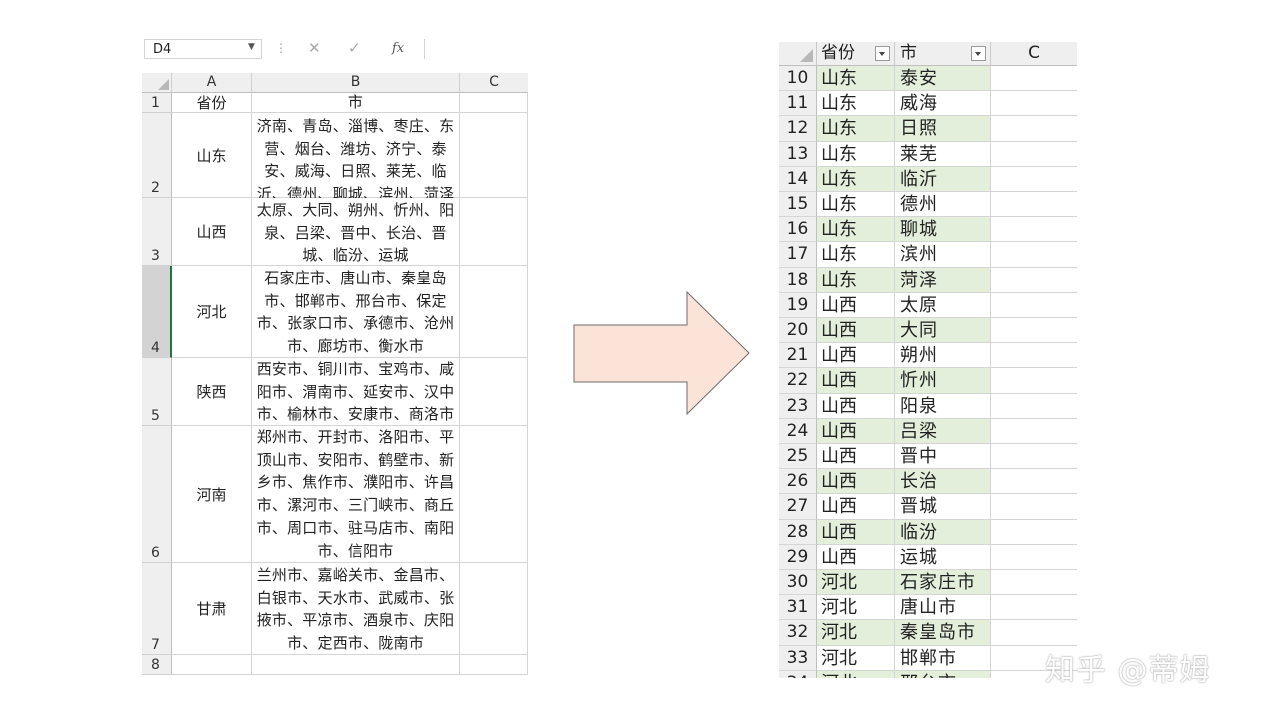 The height and width of the screenshot is (720, 1280). I want to click on cell-province: 陕西, so click(212, 392).